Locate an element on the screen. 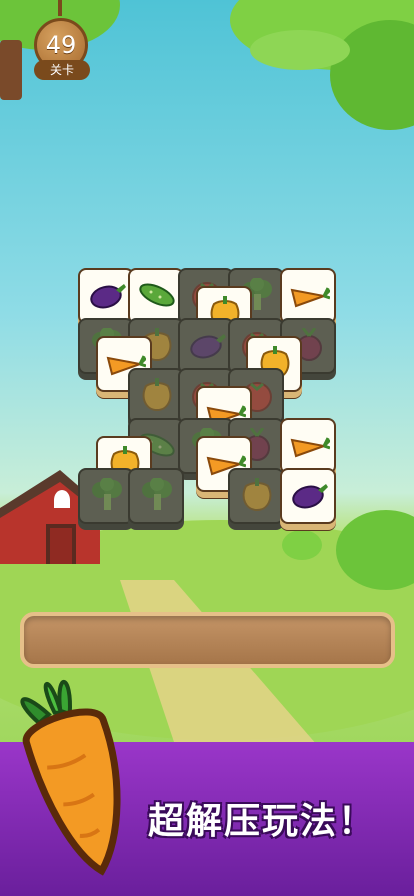  tile-tray is located at coordinates (207, 640).